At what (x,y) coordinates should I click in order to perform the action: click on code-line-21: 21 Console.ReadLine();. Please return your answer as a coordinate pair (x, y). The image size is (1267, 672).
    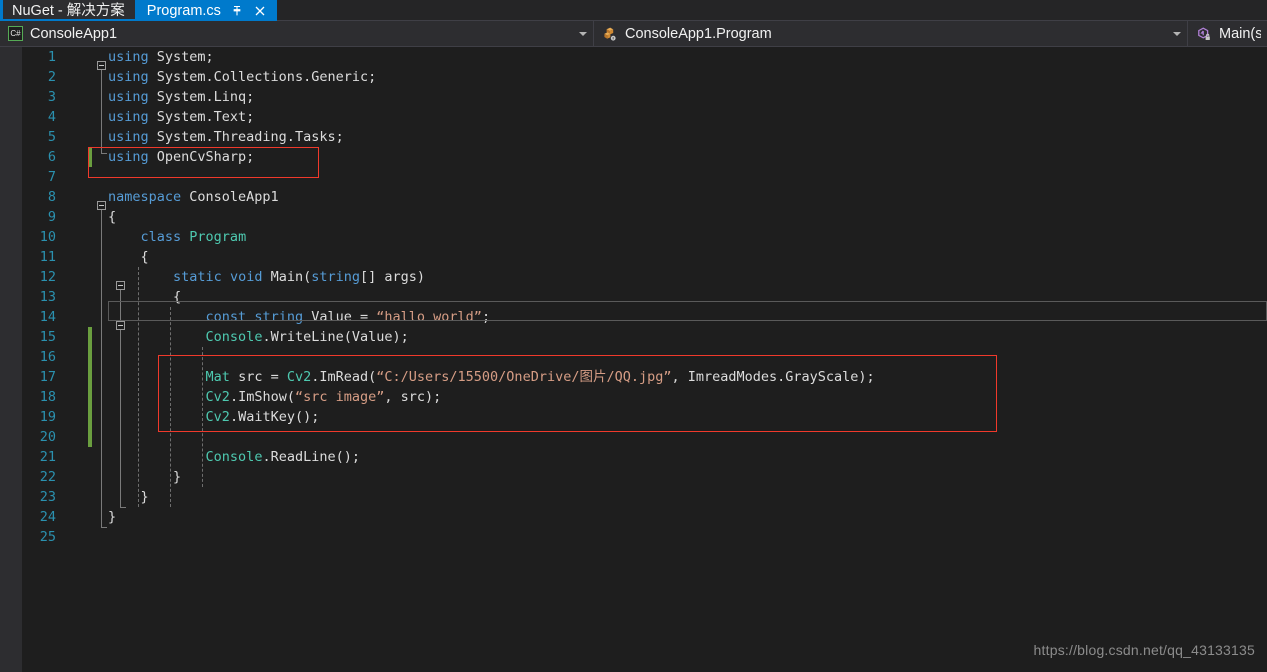
    Looking at the image, I should click on (633, 457).